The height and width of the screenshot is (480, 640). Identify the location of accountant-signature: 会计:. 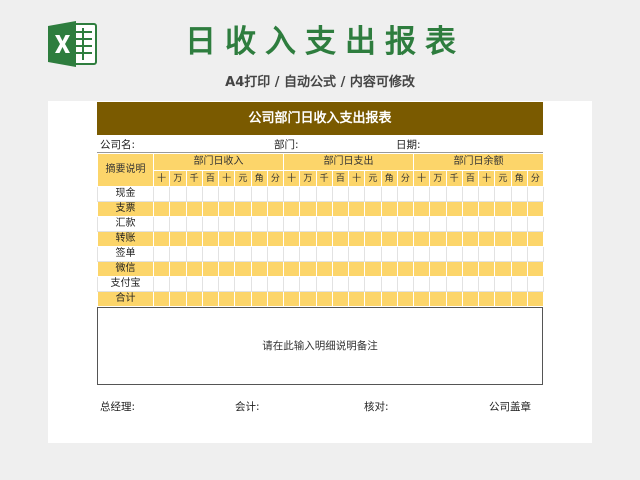
(247, 406).